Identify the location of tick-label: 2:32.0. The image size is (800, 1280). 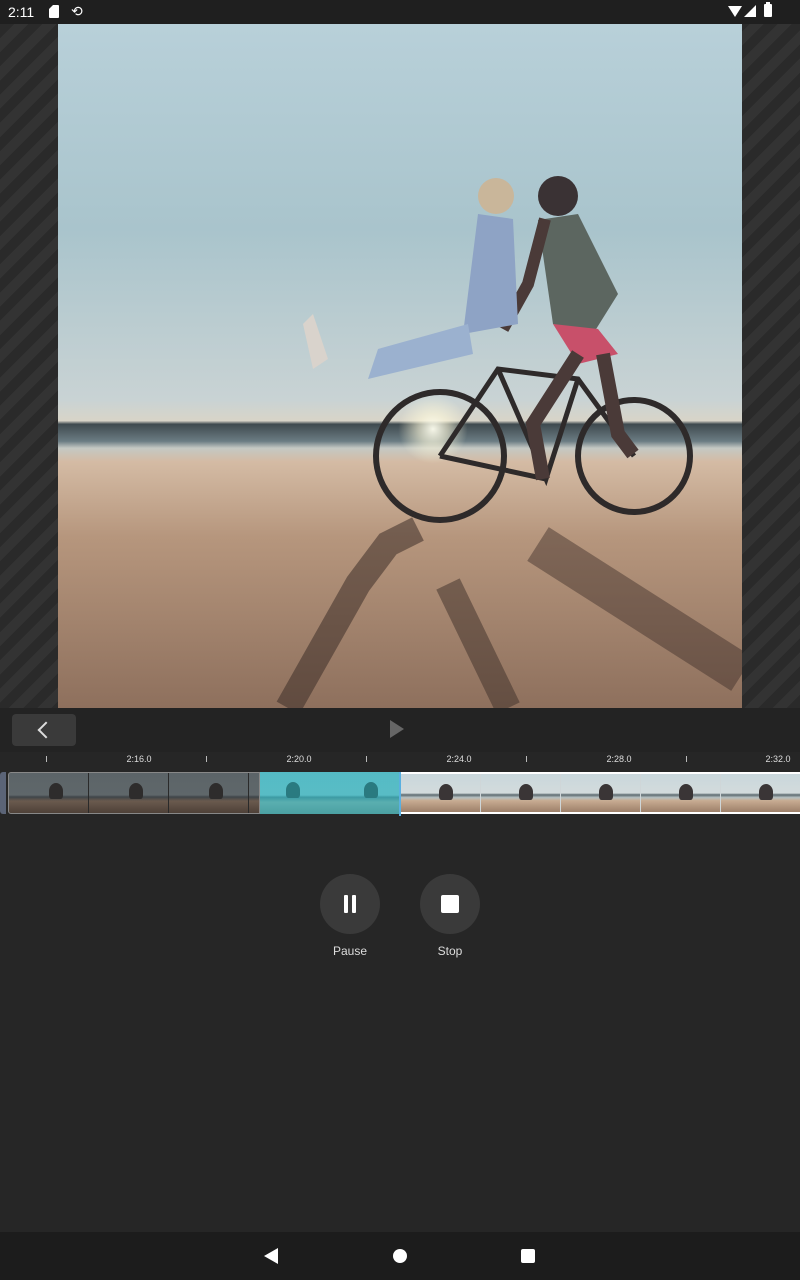
(778, 759).